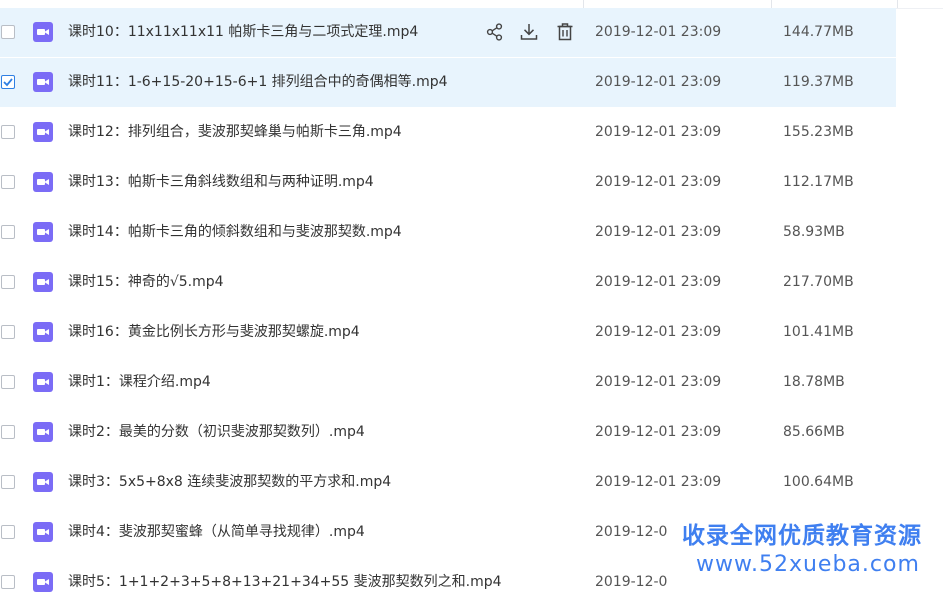 The image size is (943, 607). What do you see at coordinates (818, 82) in the screenshot?
I see `file-size: 119.37MB` at bounding box center [818, 82].